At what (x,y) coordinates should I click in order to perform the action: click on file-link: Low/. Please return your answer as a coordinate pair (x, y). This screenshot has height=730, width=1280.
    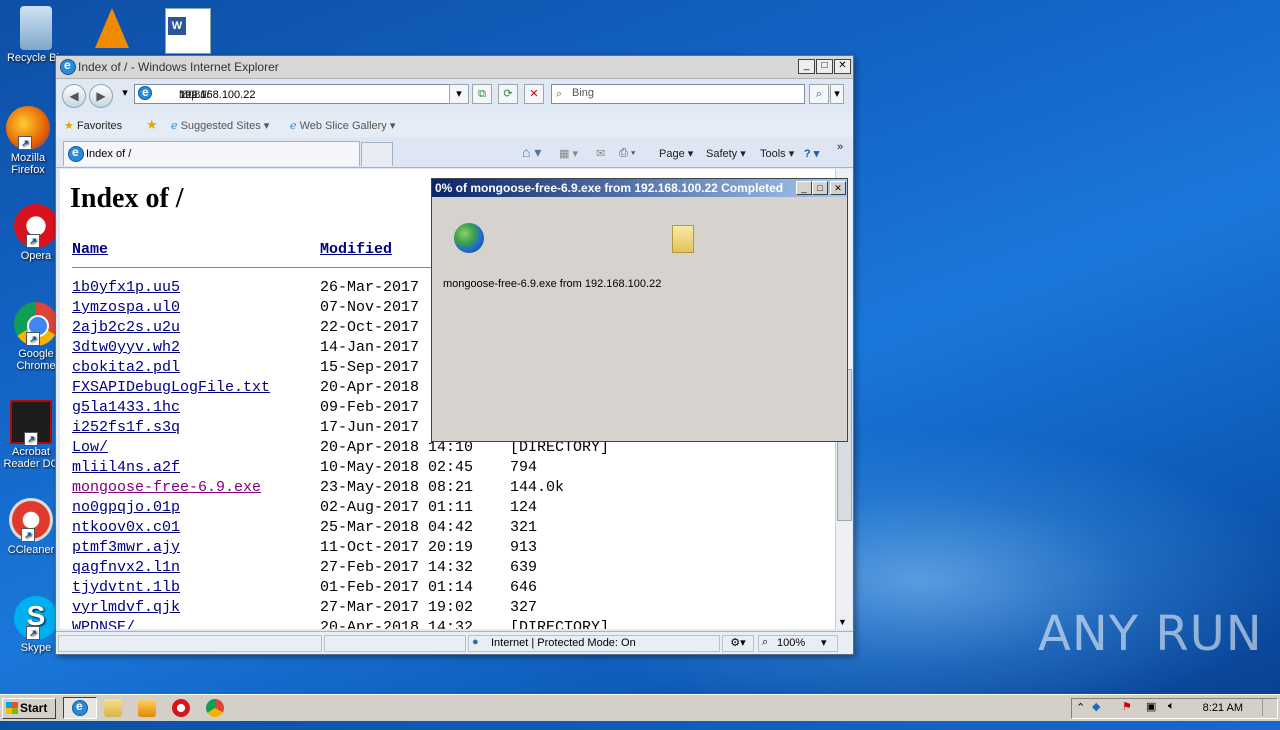
    Looking at the image, I should click on (90, 447).